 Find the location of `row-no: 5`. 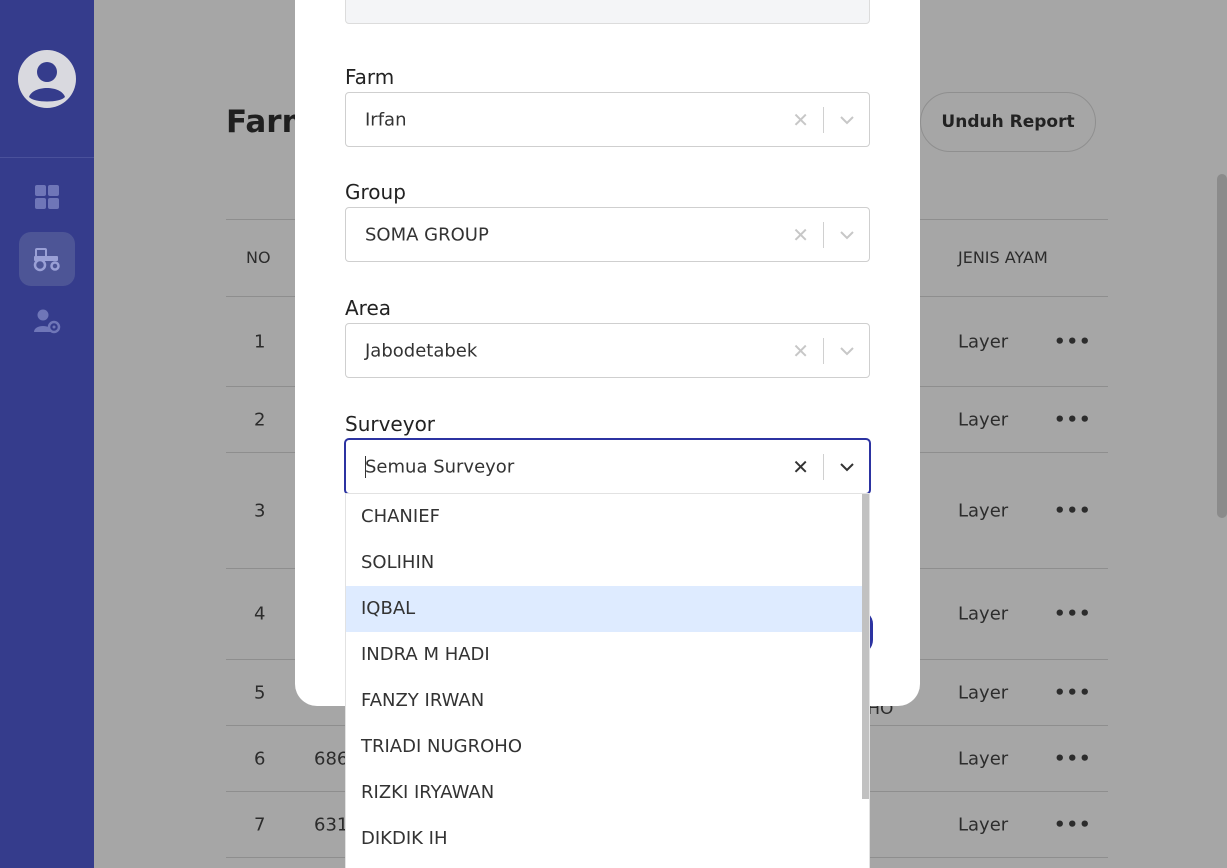

row-no: 5 is located at coordinates (260, 692).